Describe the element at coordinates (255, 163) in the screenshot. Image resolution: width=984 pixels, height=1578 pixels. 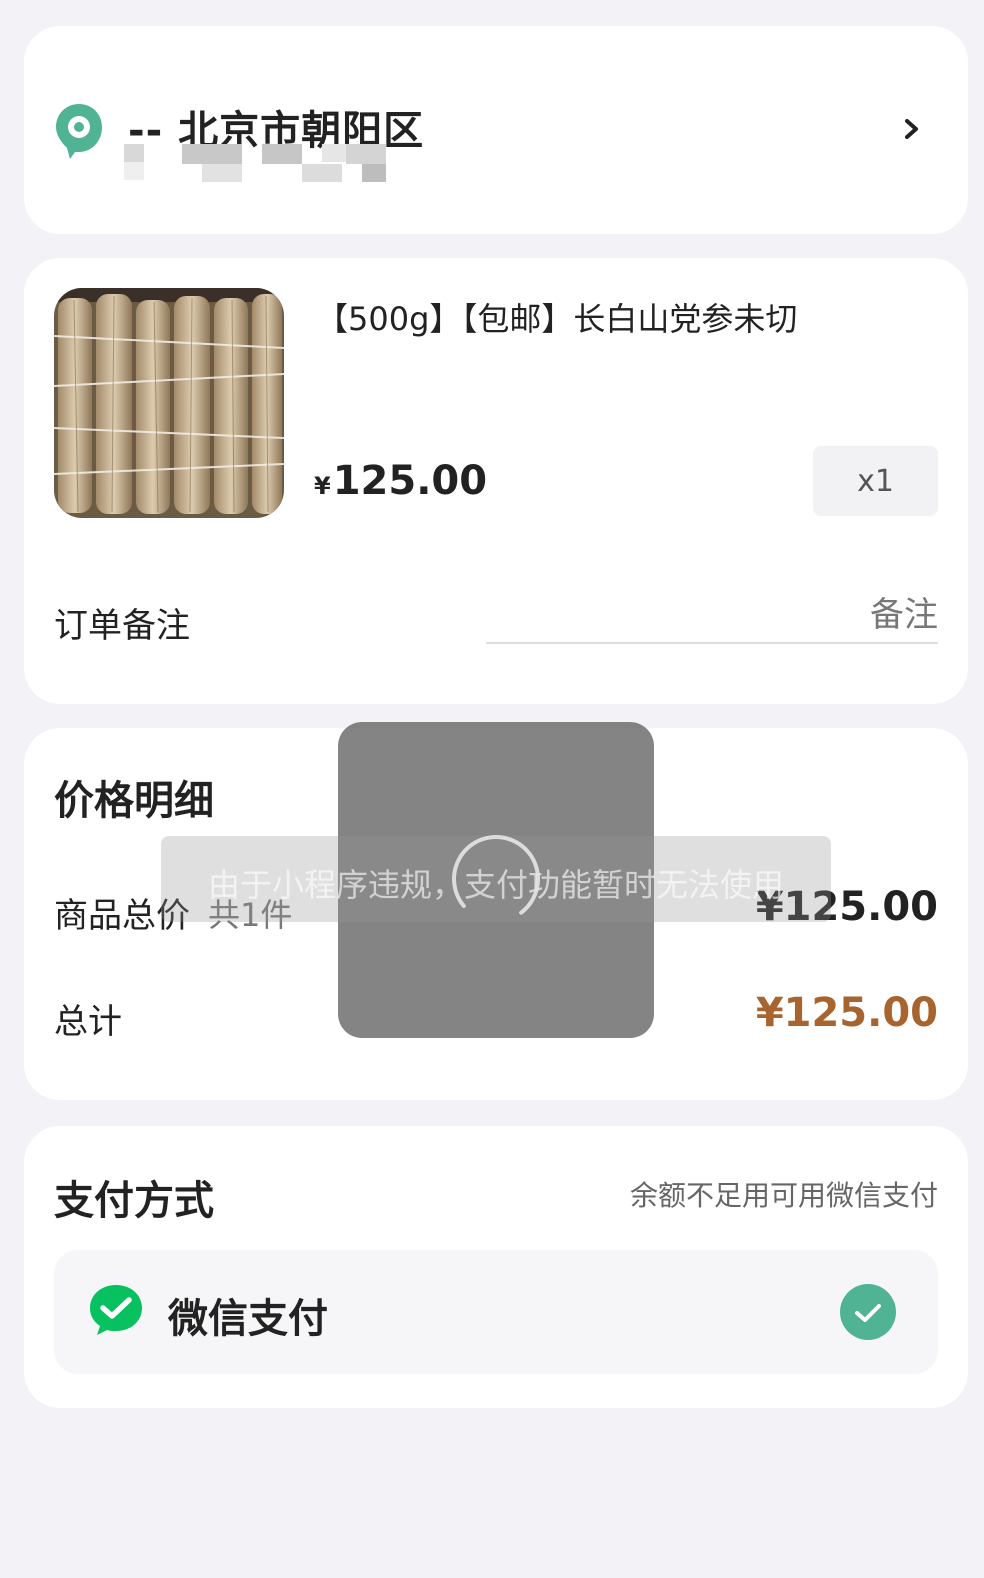
I see `address-detail-redacted` at that location.